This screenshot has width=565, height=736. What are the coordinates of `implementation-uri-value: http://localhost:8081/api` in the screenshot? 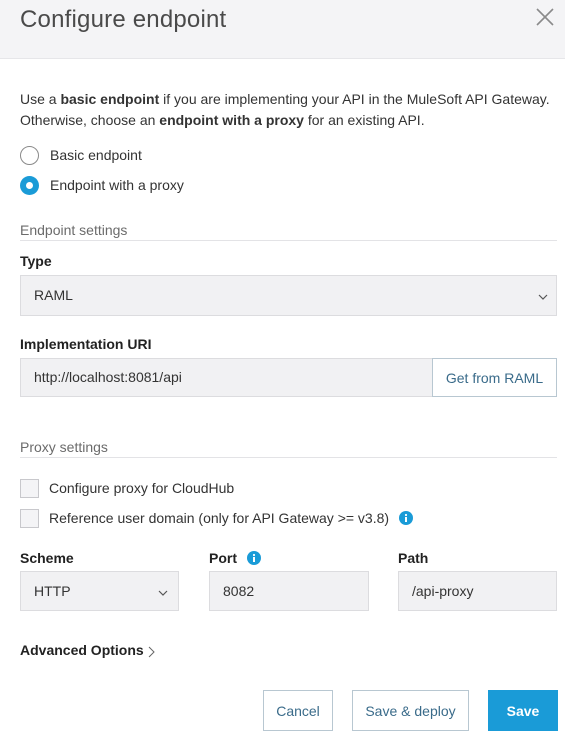 It's located at (108, 377).